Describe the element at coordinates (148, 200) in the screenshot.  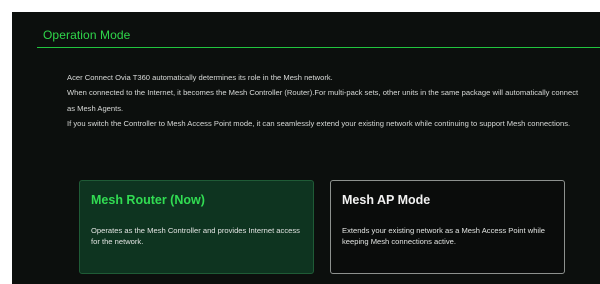
I see `mesh-router-mode-title: Mesh Router (Now)` at that location.